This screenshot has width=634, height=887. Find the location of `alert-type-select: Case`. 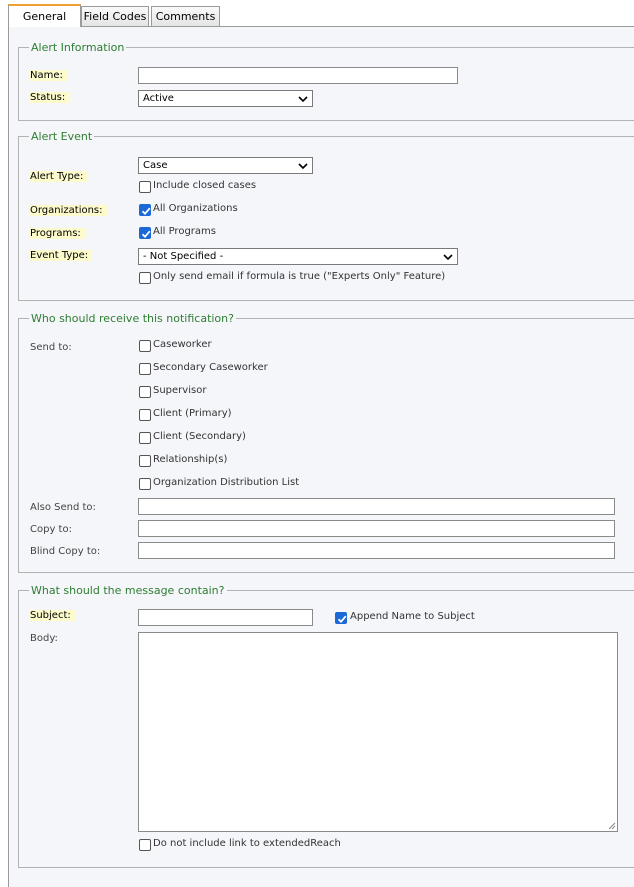

alert-type-select: Case is located at coordinates (225, 165).